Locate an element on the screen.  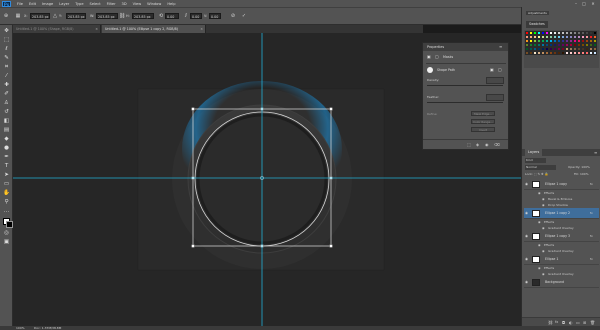
layer-row: ◉ Ellipse 1 copy fx is located at coordinates (561, 184).